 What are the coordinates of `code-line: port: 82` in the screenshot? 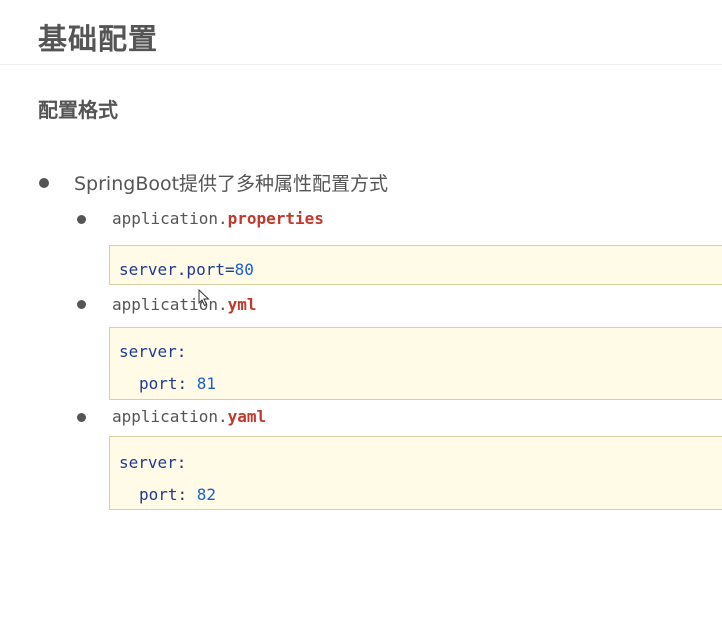 It's located at (177, 494).